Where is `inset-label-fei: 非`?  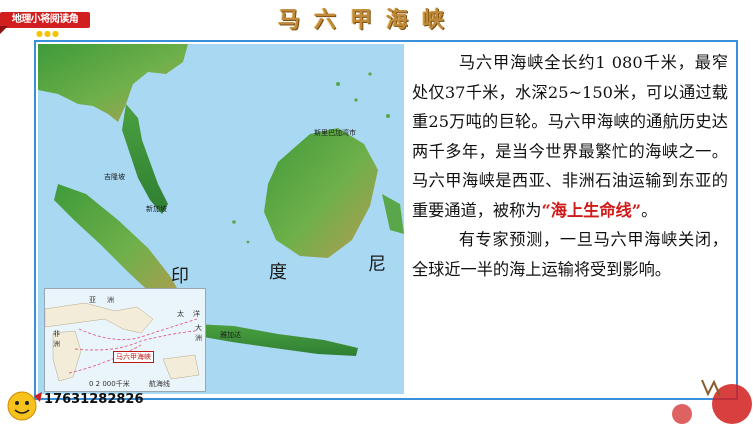 inset-label-fei: 非 is located at coordinates (56, 334).